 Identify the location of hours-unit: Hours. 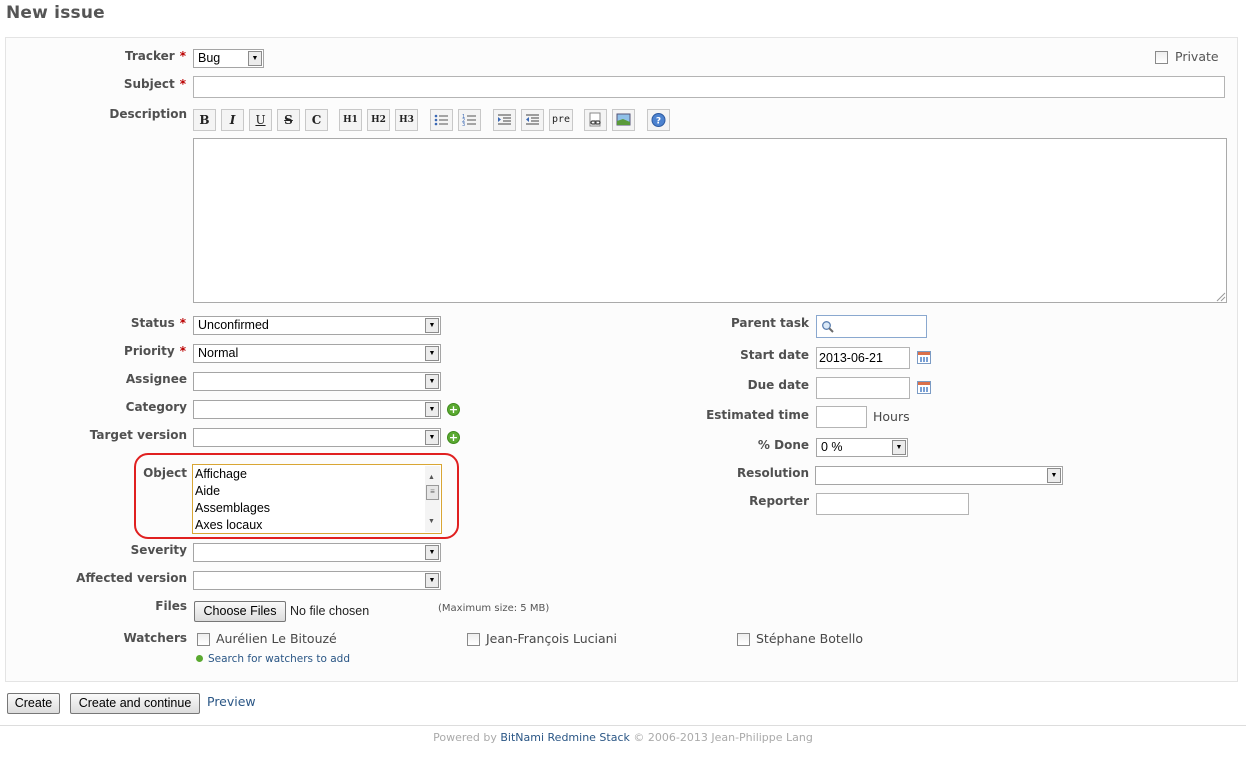
(891, 416).